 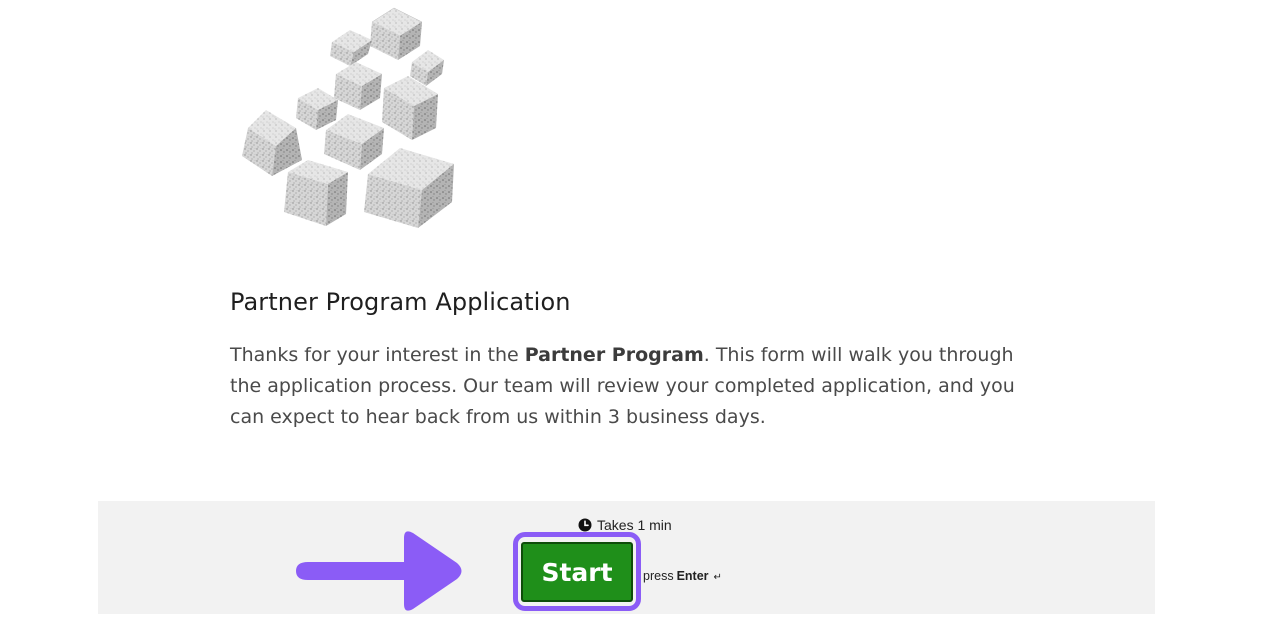 What do you see at coordinates (377, 355) in the screenshot?
I see `description-text: Thanks for your interest in the` at bounding box center [377, 355].